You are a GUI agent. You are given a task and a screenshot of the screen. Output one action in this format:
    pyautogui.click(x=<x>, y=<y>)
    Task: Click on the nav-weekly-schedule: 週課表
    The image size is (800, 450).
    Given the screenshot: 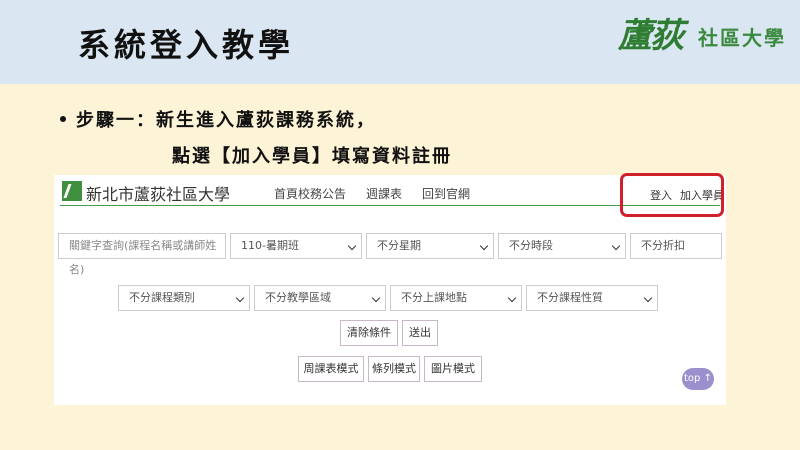 What is the action you would take?
    pyautogui.click(x=384, y=193)
    